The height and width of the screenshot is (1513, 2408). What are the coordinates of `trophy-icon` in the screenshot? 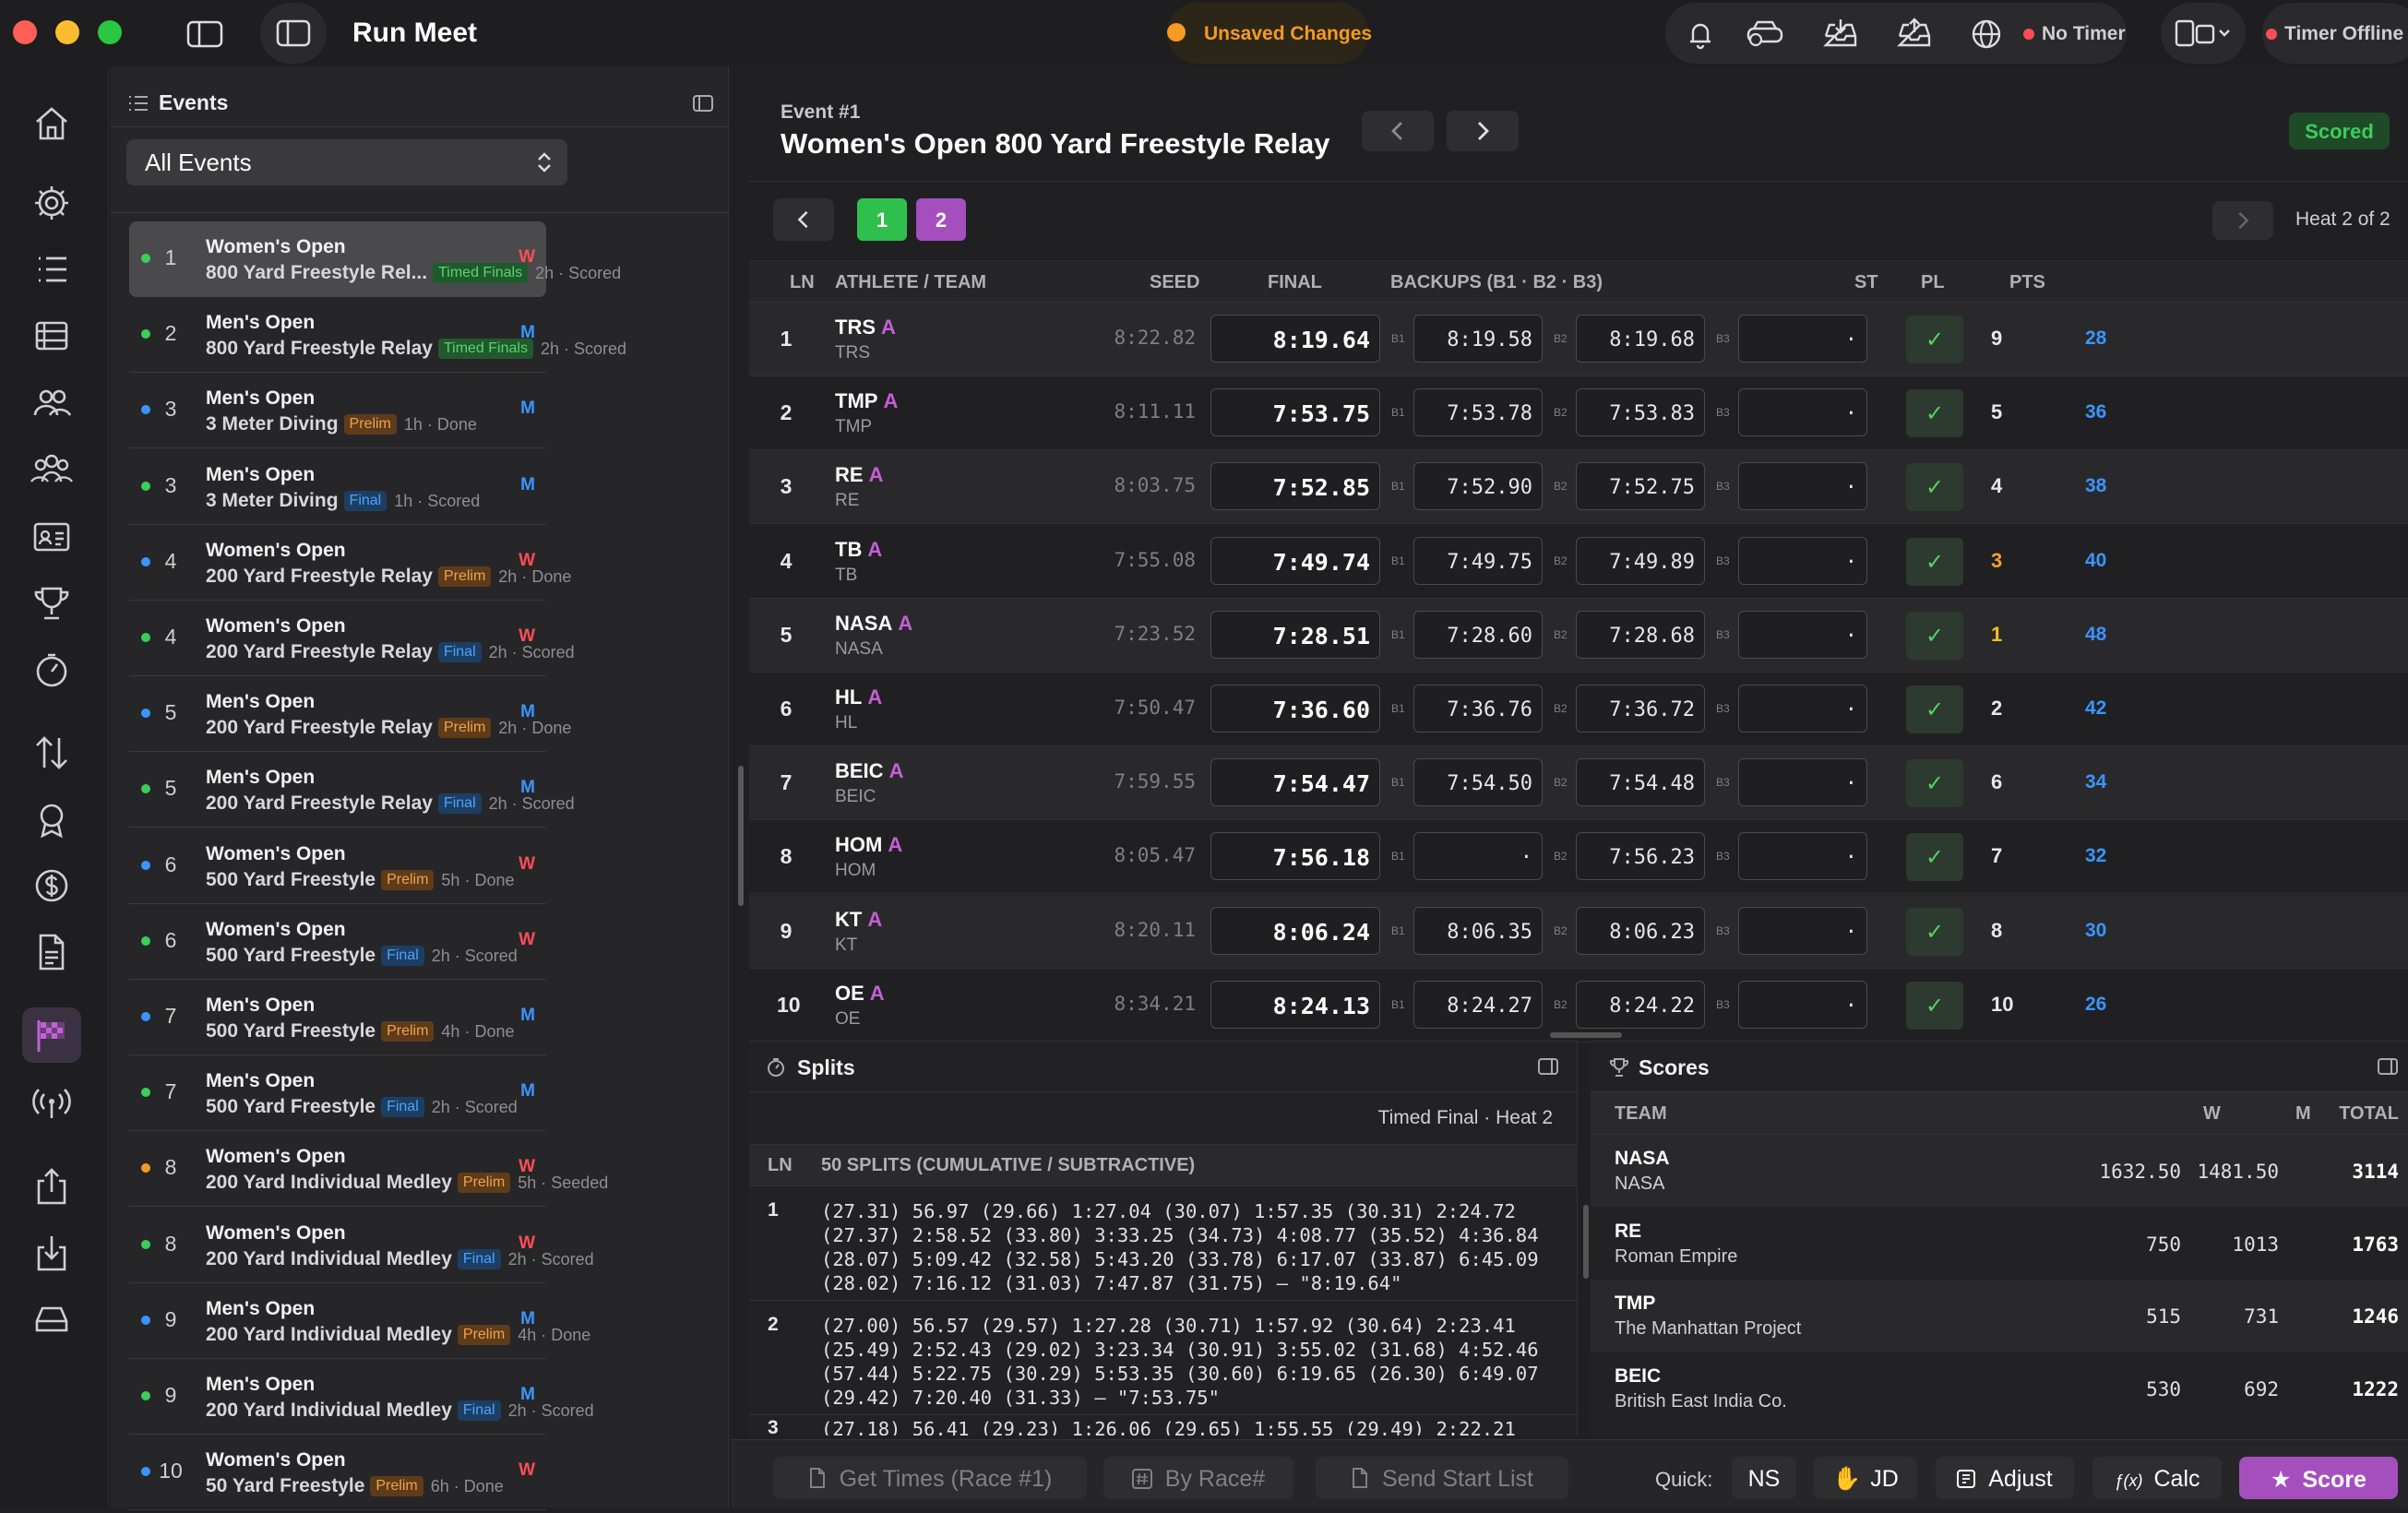 It's located at (52, 603).